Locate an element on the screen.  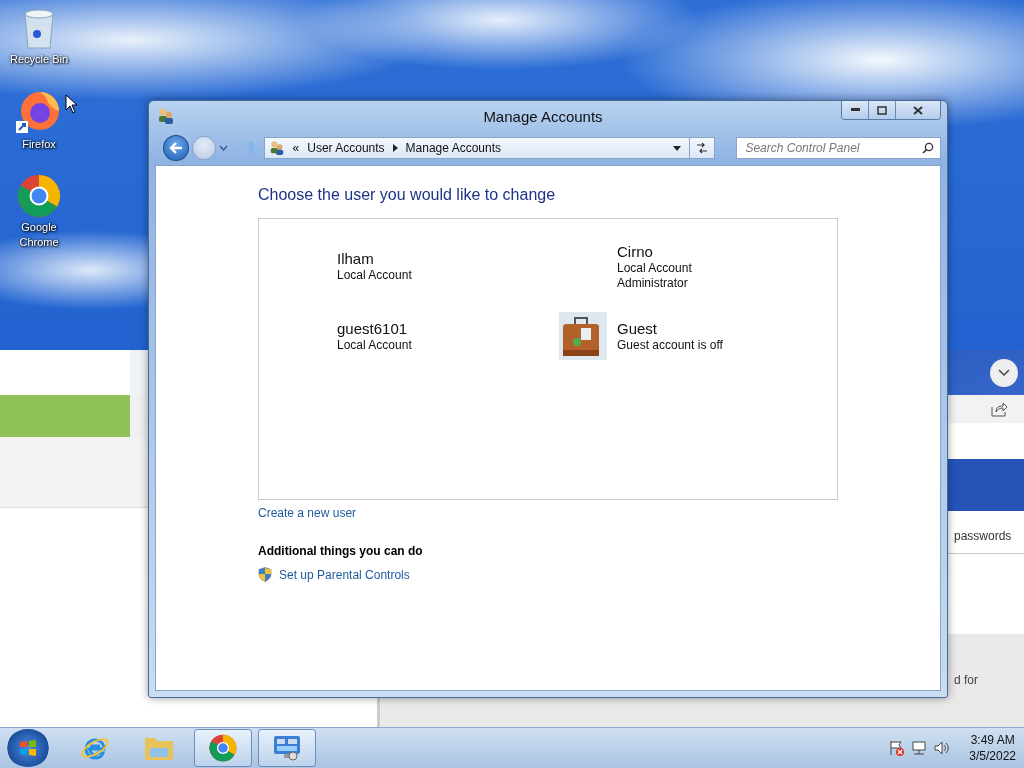
maximize-icon is located at coordinates (882, 110).